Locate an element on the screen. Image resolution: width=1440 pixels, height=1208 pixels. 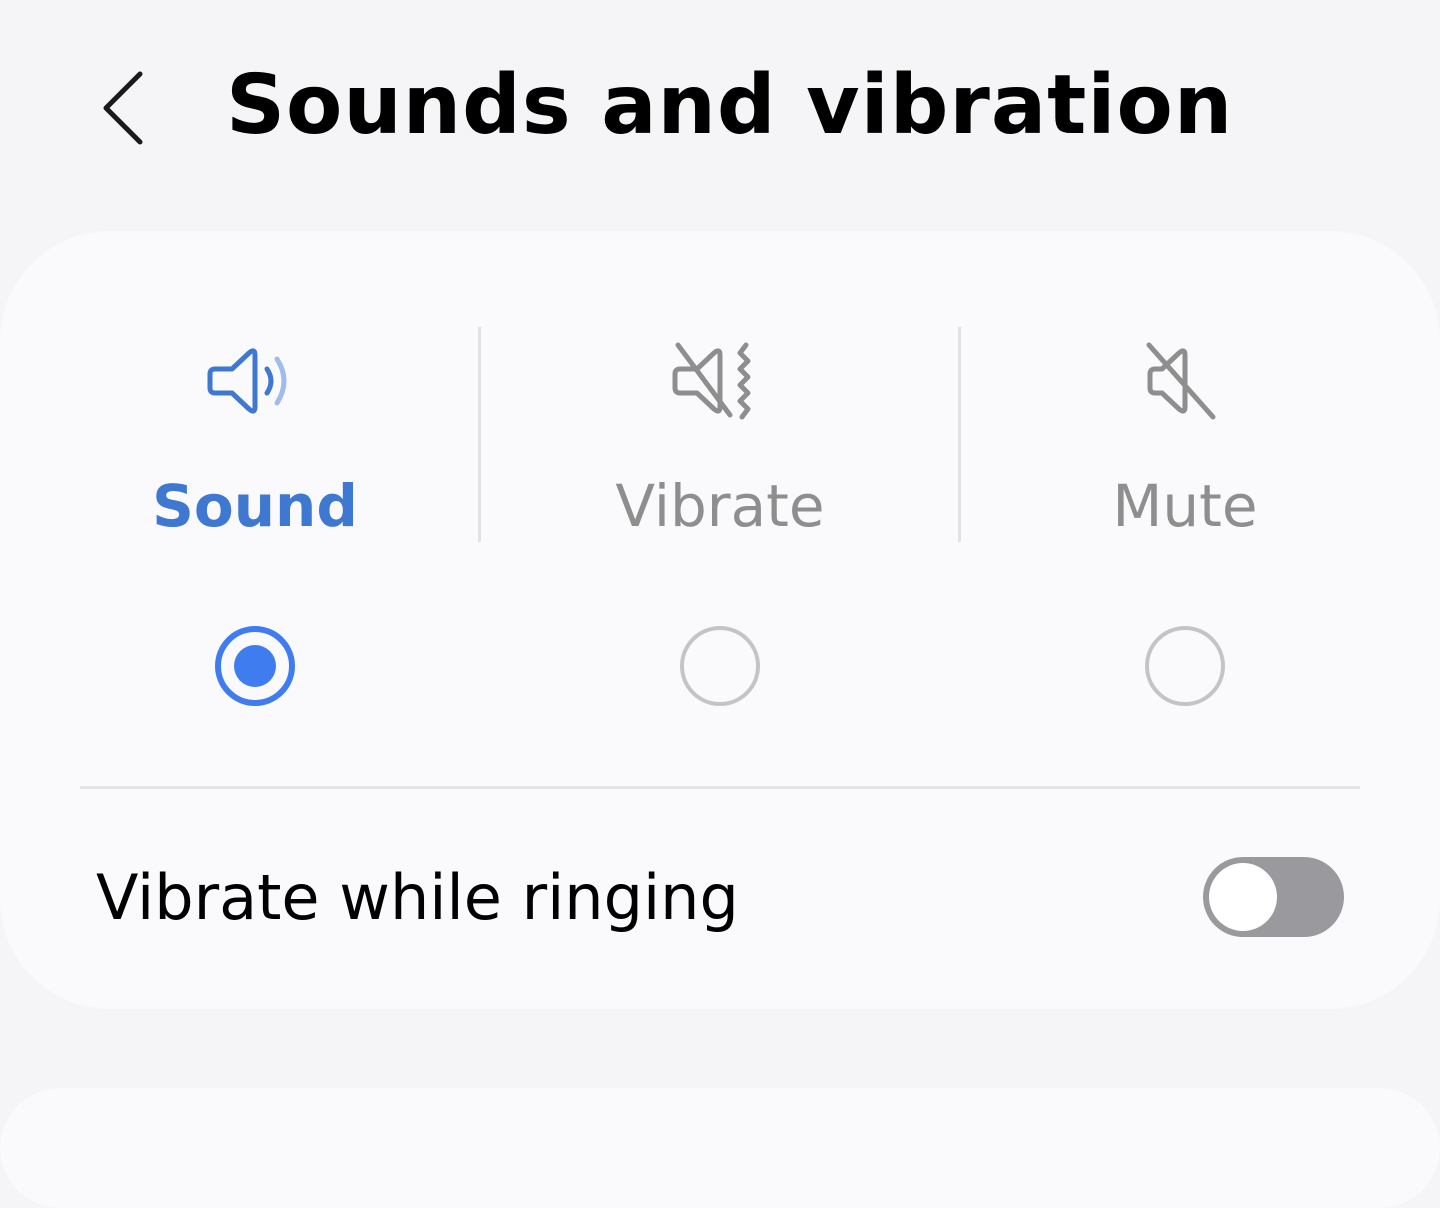
toggle-knob is located at coordinates (1243, 897).